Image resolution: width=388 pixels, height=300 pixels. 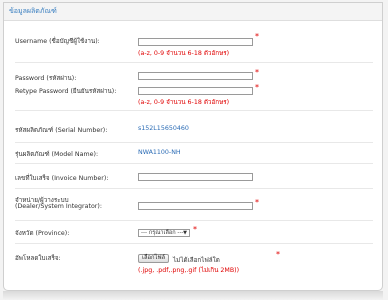 What do you see at coordinates (189, 270) in the screenshot?
I see `receipt-file-hint: (.jpg, .pdf,.png,.gif (ไม่เกิน 2MB))` at bounding box center [189, 270].